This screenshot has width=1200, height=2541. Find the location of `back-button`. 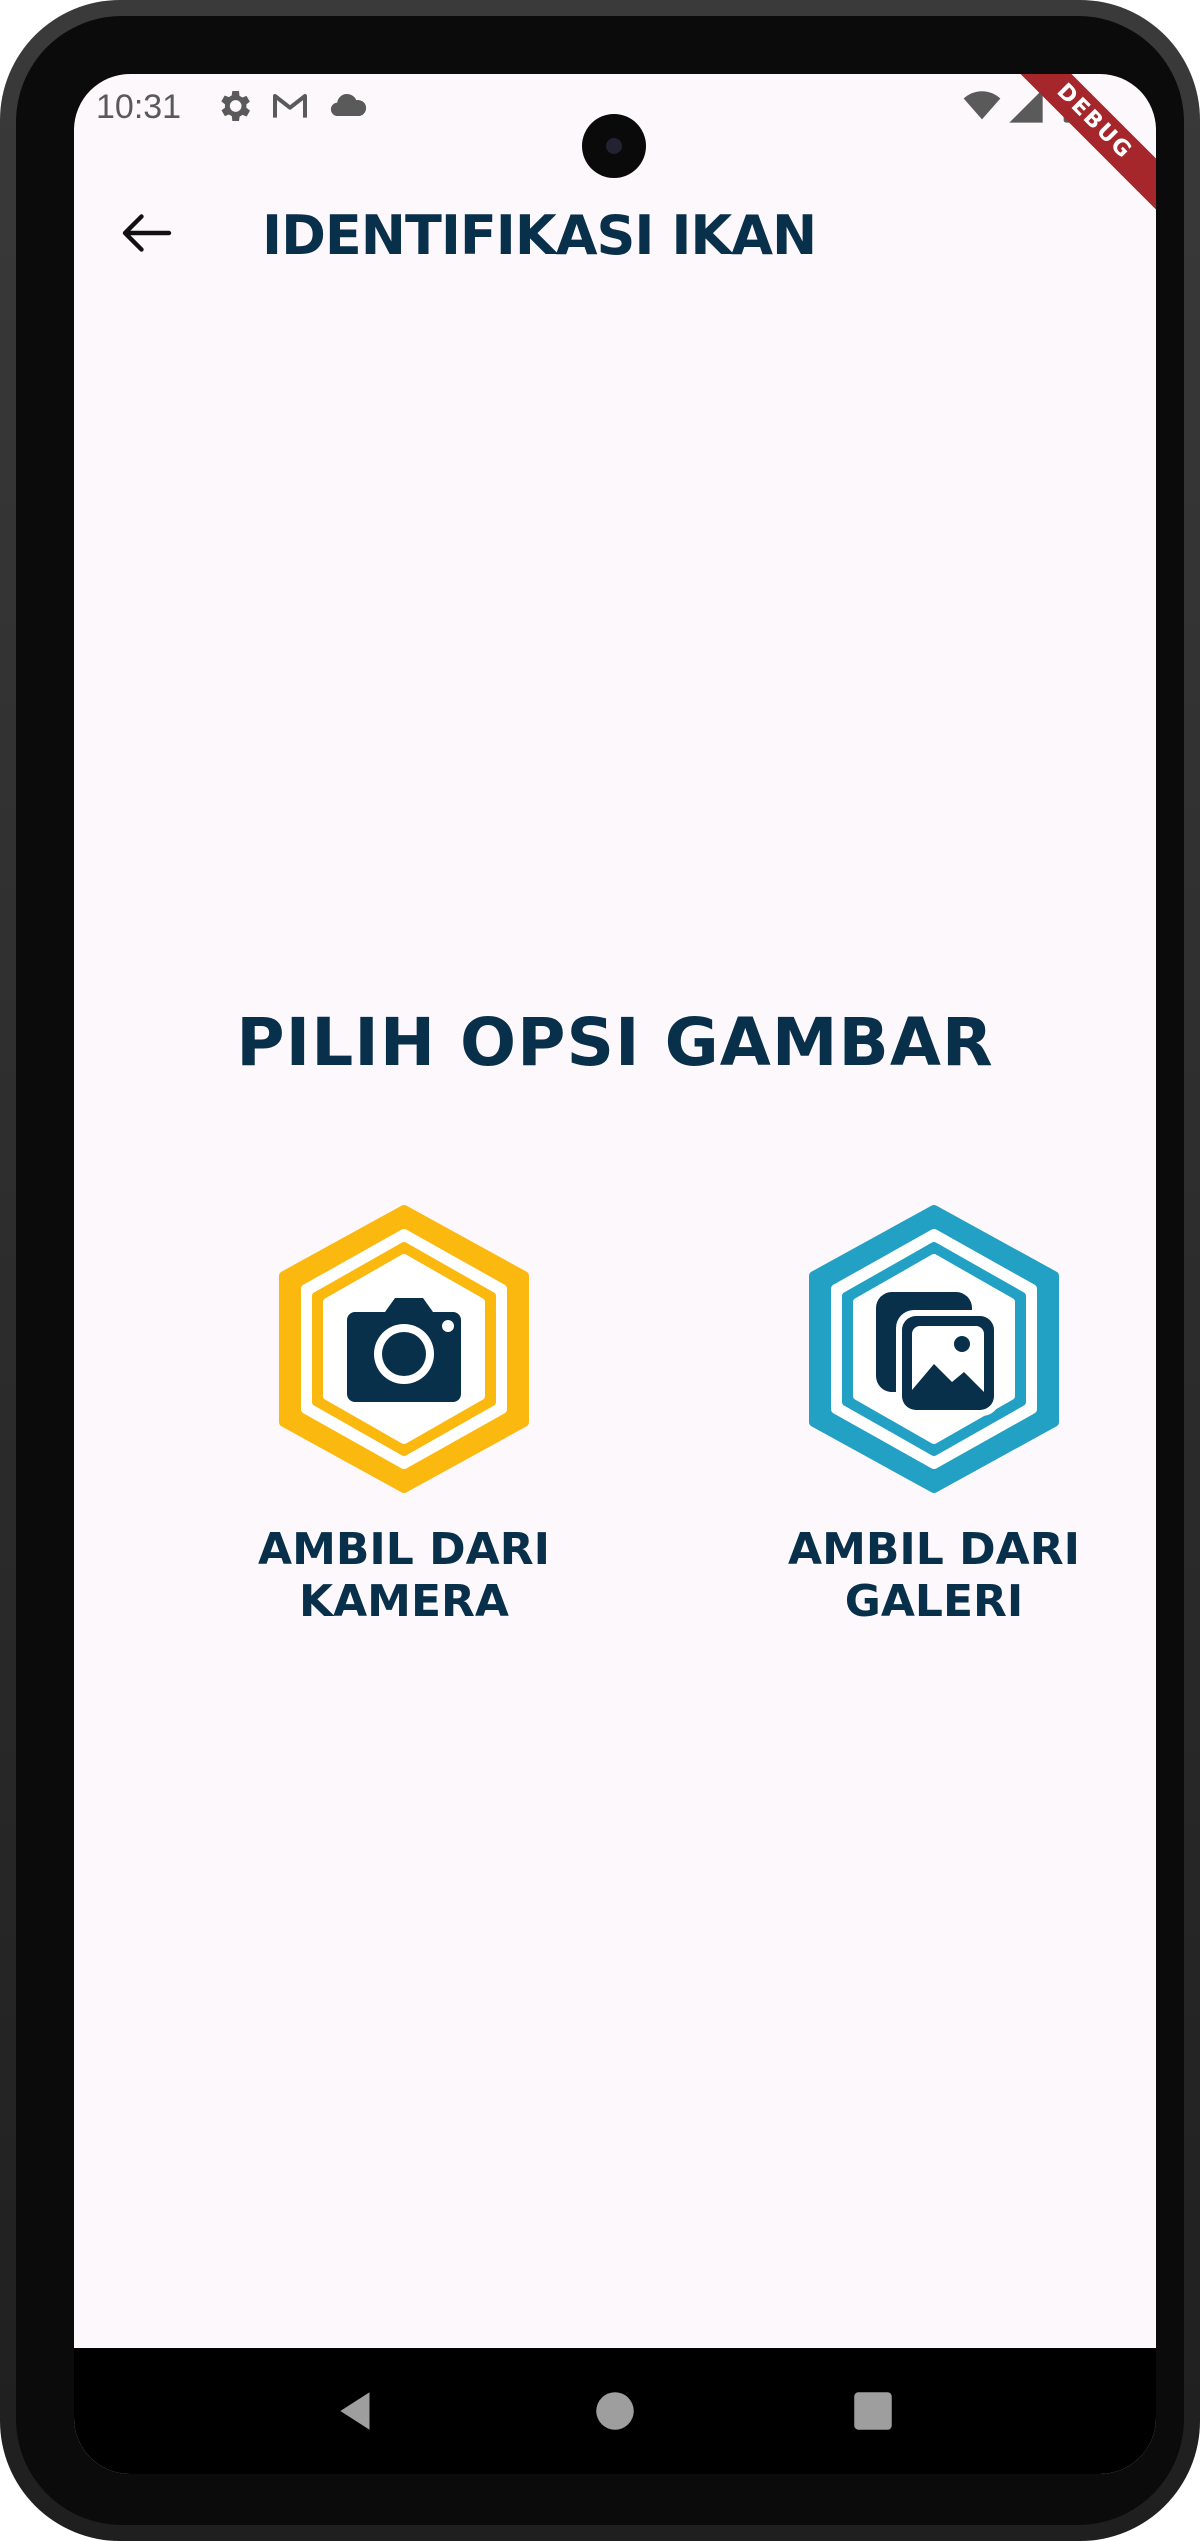

back-button is located at coordinates (147, 233).